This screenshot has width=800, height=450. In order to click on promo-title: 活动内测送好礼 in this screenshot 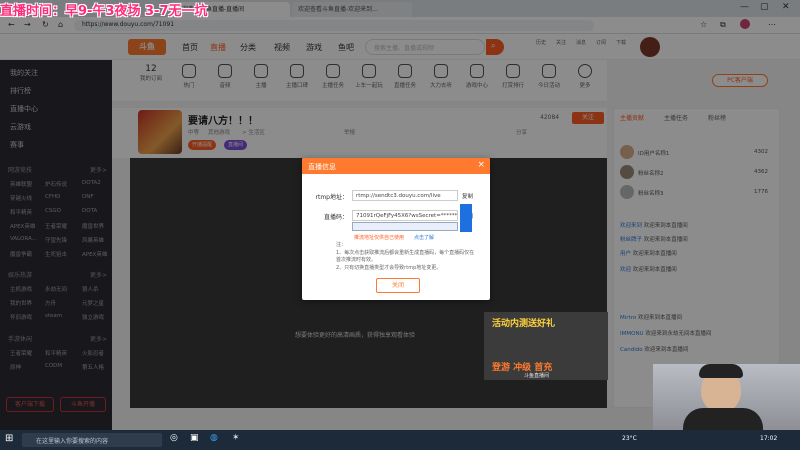, I will do `click(524, 324)`.